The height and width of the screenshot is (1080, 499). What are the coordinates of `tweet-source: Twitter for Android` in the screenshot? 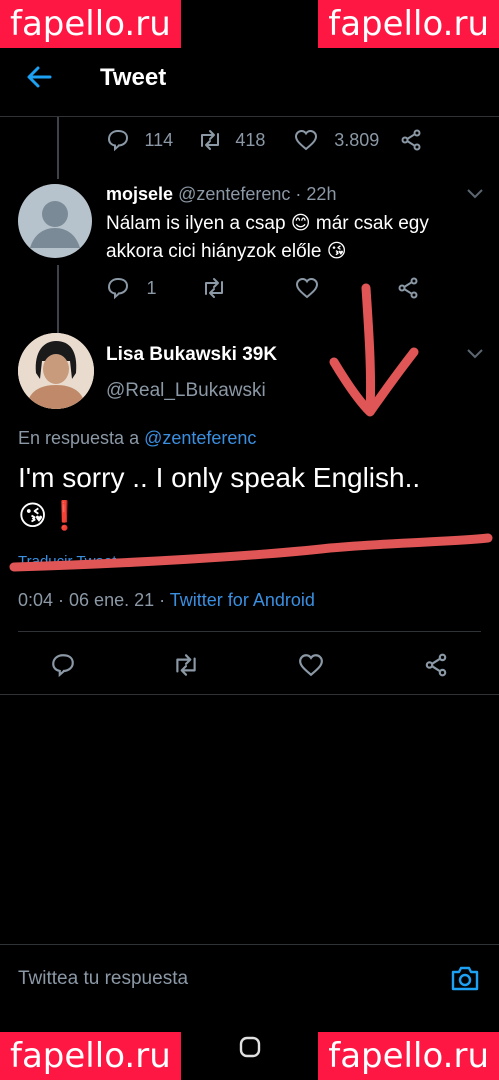 It's located at (242, 600).